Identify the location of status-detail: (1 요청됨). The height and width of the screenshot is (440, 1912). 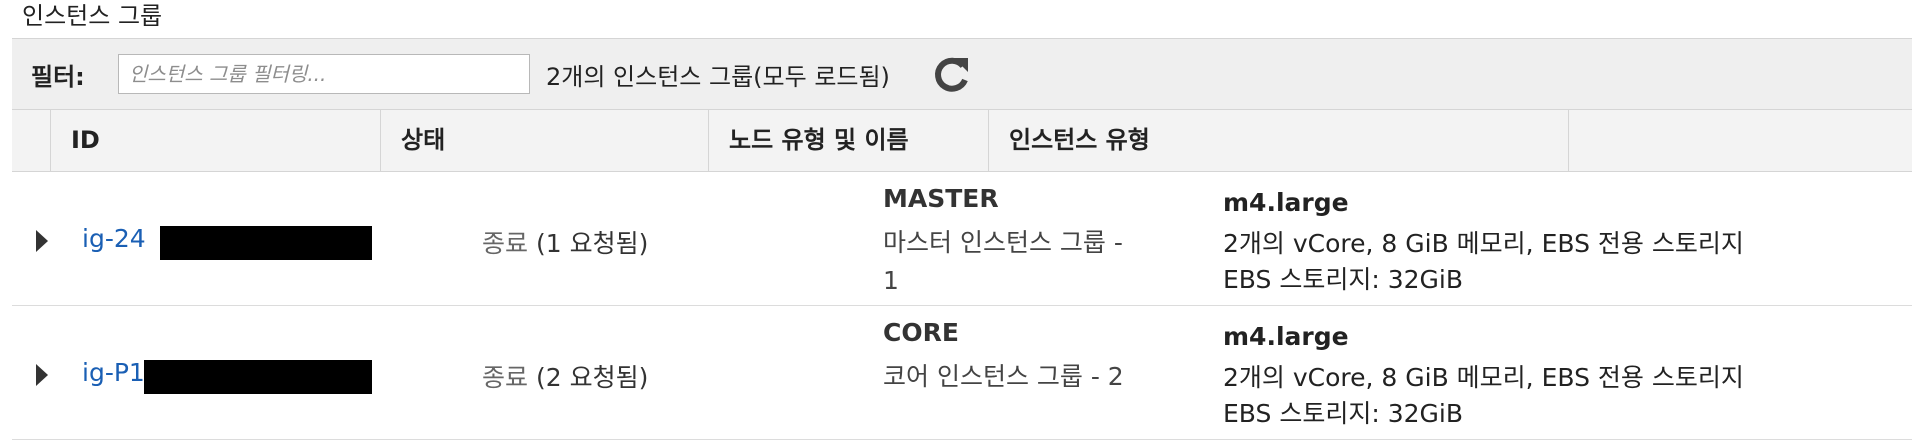
(588, 243).